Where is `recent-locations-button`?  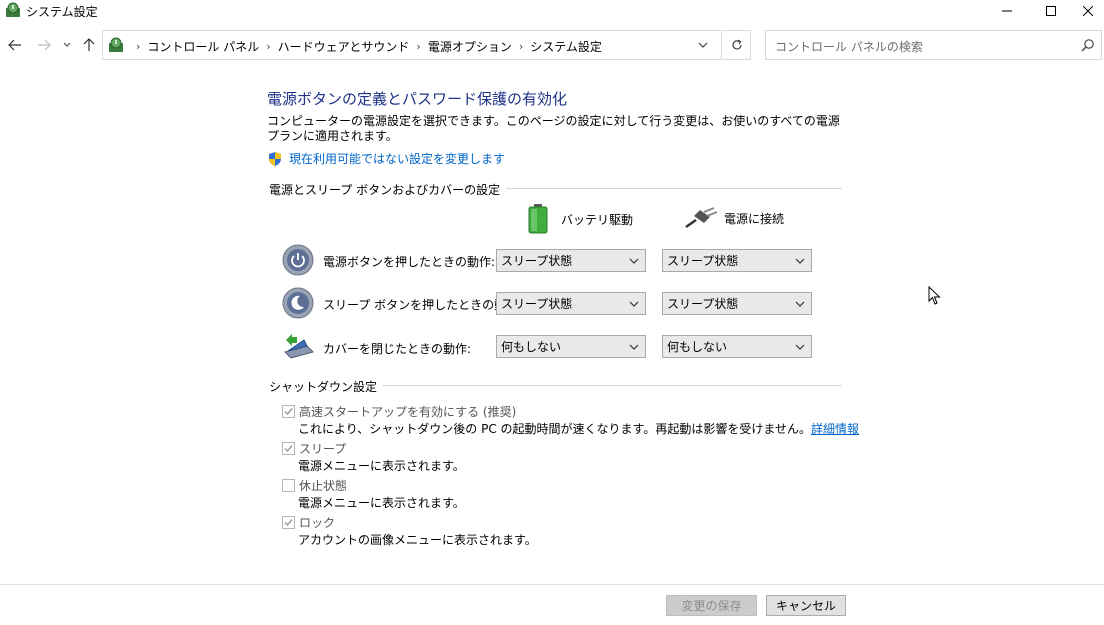 recent-locations-button is located at coordinates (67, 45).